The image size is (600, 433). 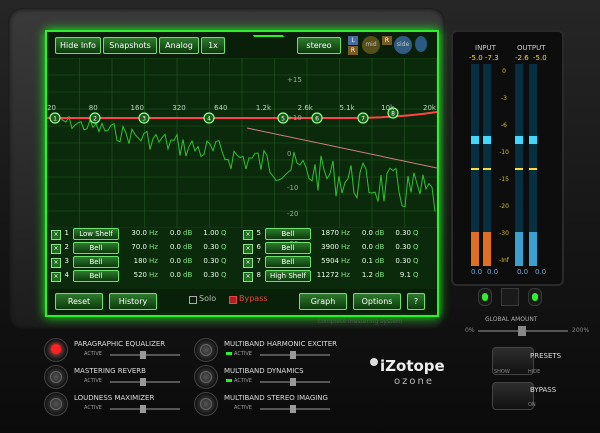 What do you see at coordinates (416, 301) in the screenshot?
I see `help-button: ?` at bounding box center [416, 301].